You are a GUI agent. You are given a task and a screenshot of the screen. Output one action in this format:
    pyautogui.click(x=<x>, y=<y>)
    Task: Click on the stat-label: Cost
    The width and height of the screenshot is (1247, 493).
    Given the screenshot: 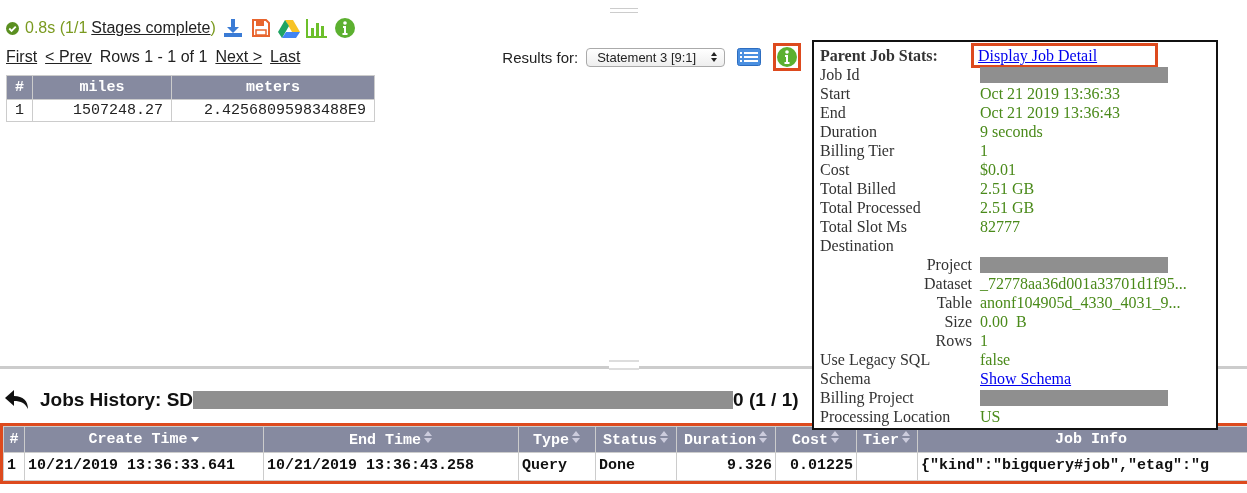 What is the action you would take?
    pyautogui.click(x=835, y=169)
    